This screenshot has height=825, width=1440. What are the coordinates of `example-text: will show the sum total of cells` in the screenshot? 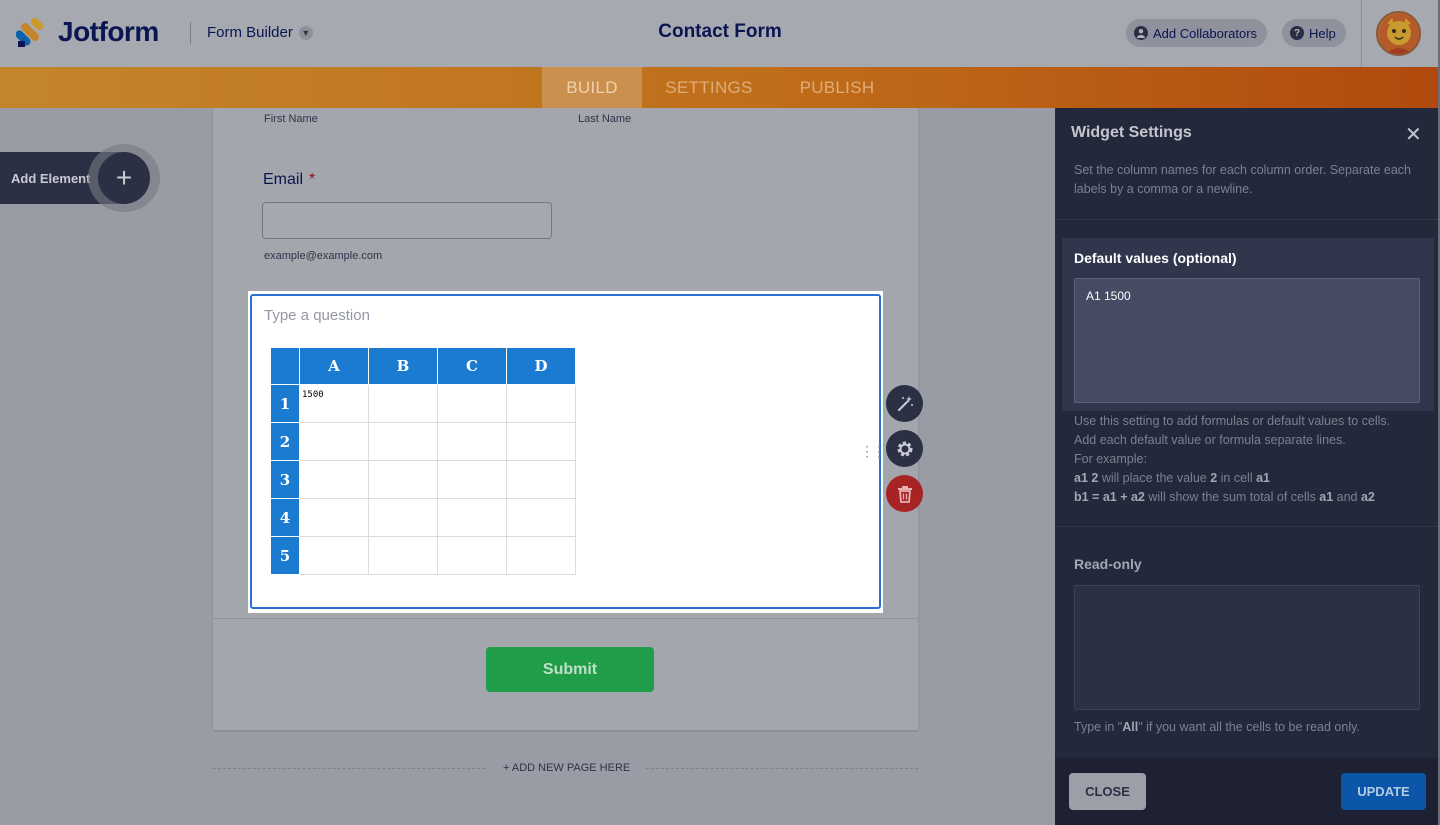 It's located at (1232, 497).